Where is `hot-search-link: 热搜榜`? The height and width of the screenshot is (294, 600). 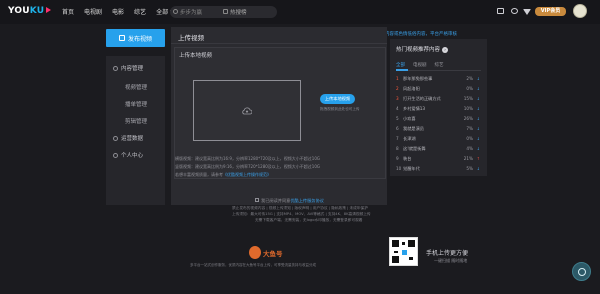 hot-search-link: 热搜榜 is located at coordinates (238, 12).